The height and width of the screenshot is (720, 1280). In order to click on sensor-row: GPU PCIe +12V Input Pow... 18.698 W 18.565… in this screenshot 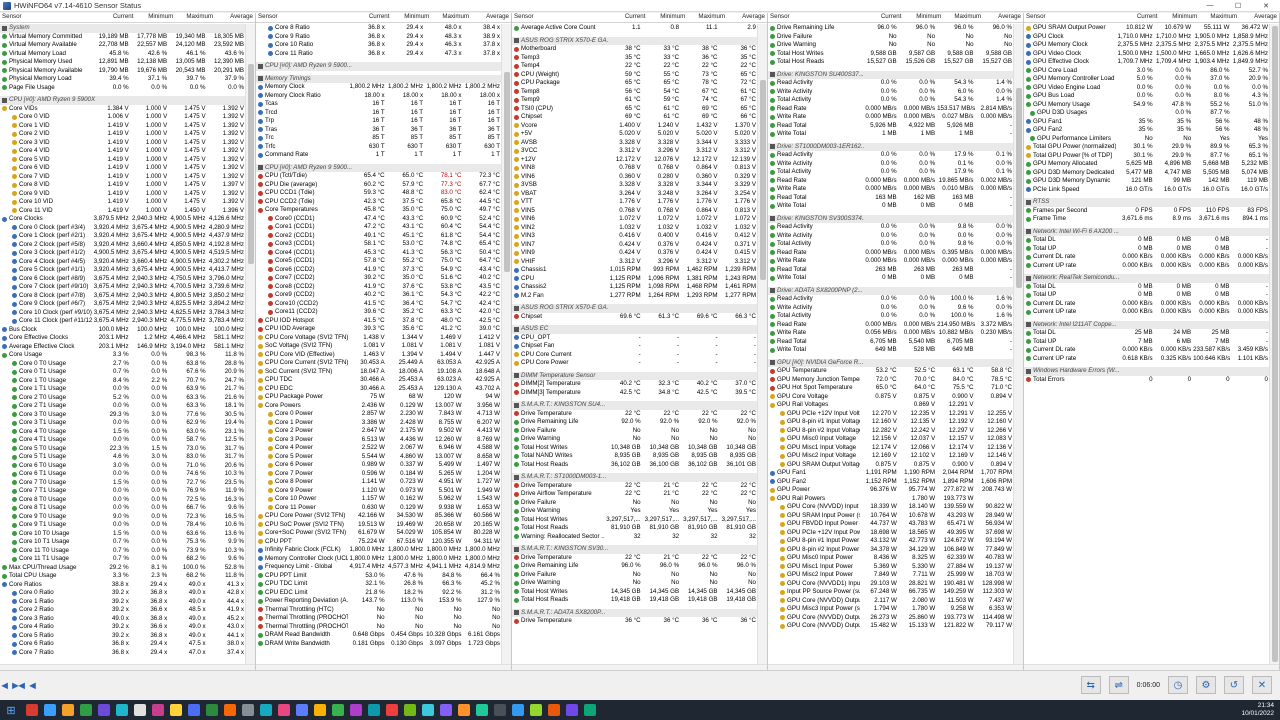, I will do `click(891, 533)`.